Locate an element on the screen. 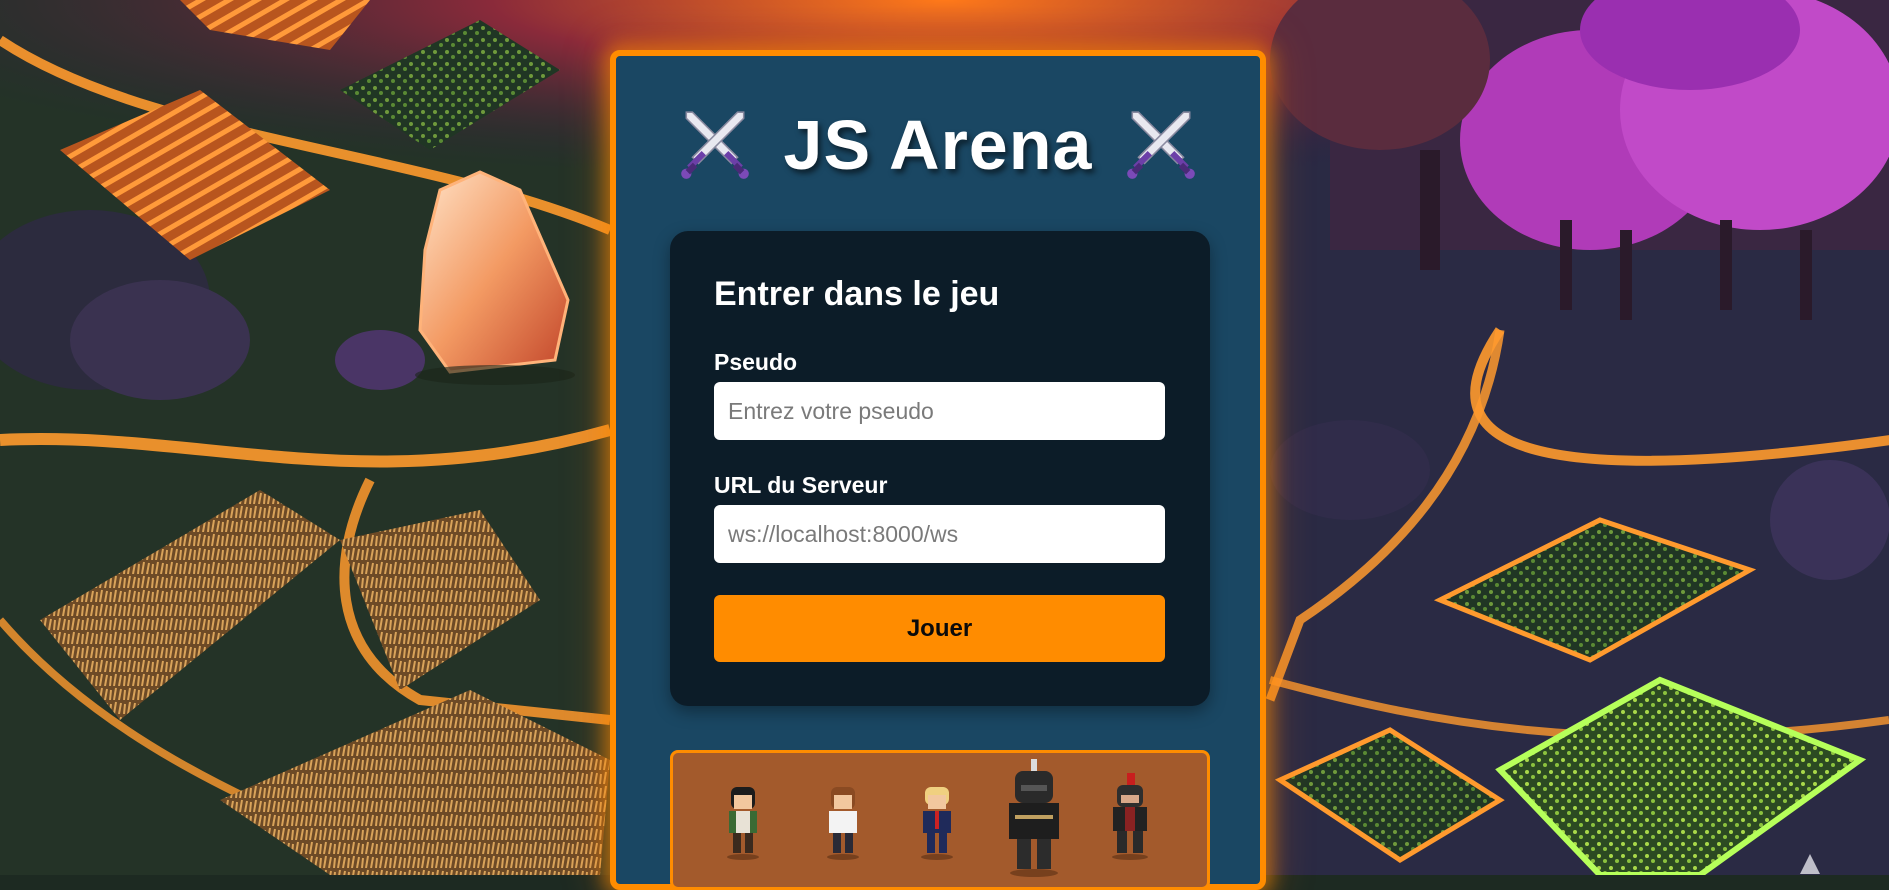 The width and height of the screenshot is (1889, 890). character-selection is located at coordinates (940, 820).